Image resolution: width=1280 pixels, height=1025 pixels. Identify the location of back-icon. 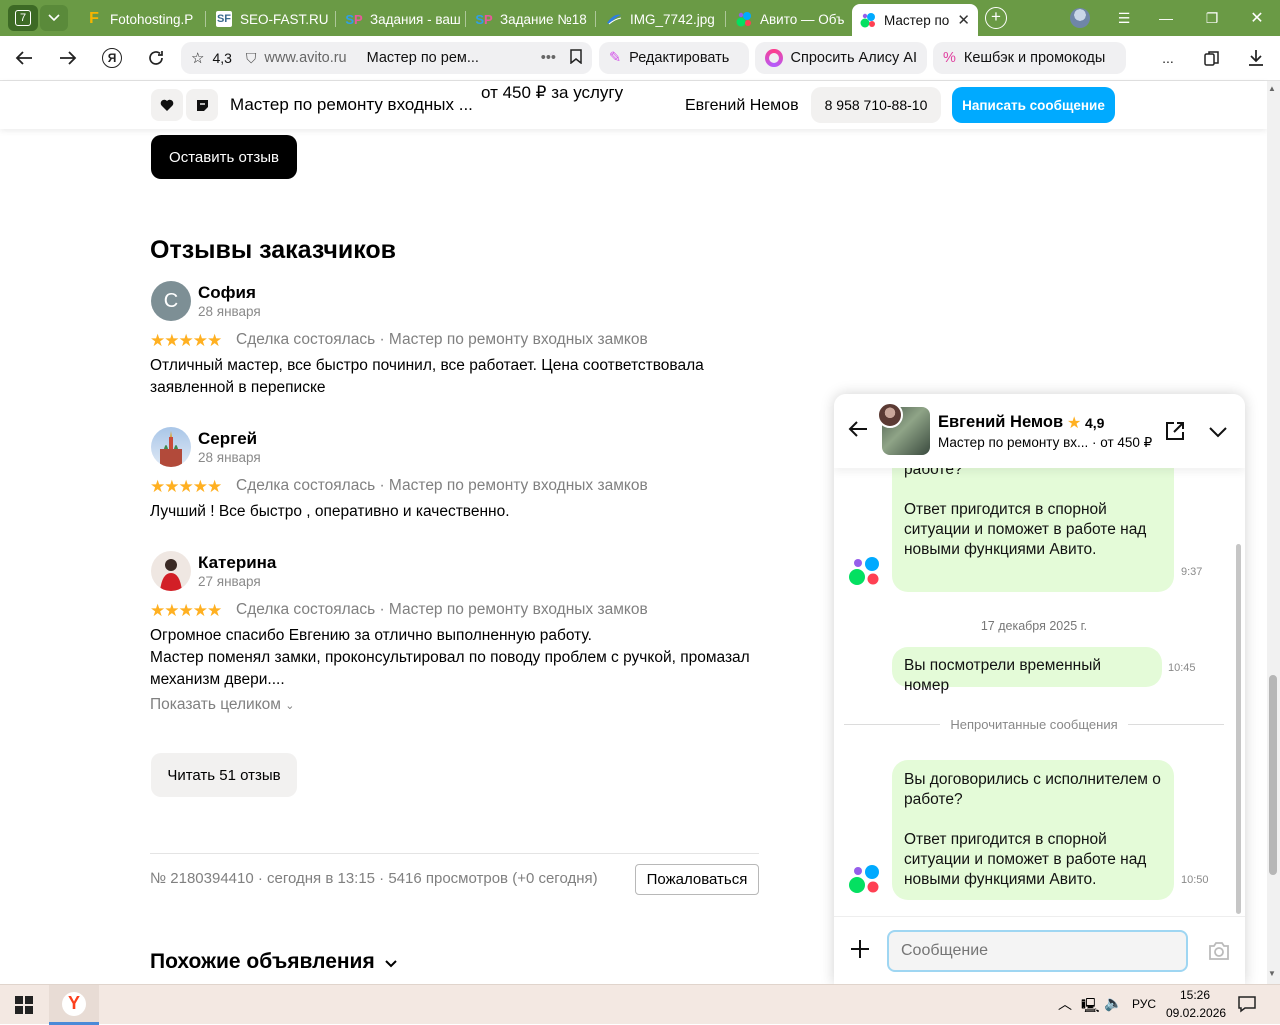
(24, 58).